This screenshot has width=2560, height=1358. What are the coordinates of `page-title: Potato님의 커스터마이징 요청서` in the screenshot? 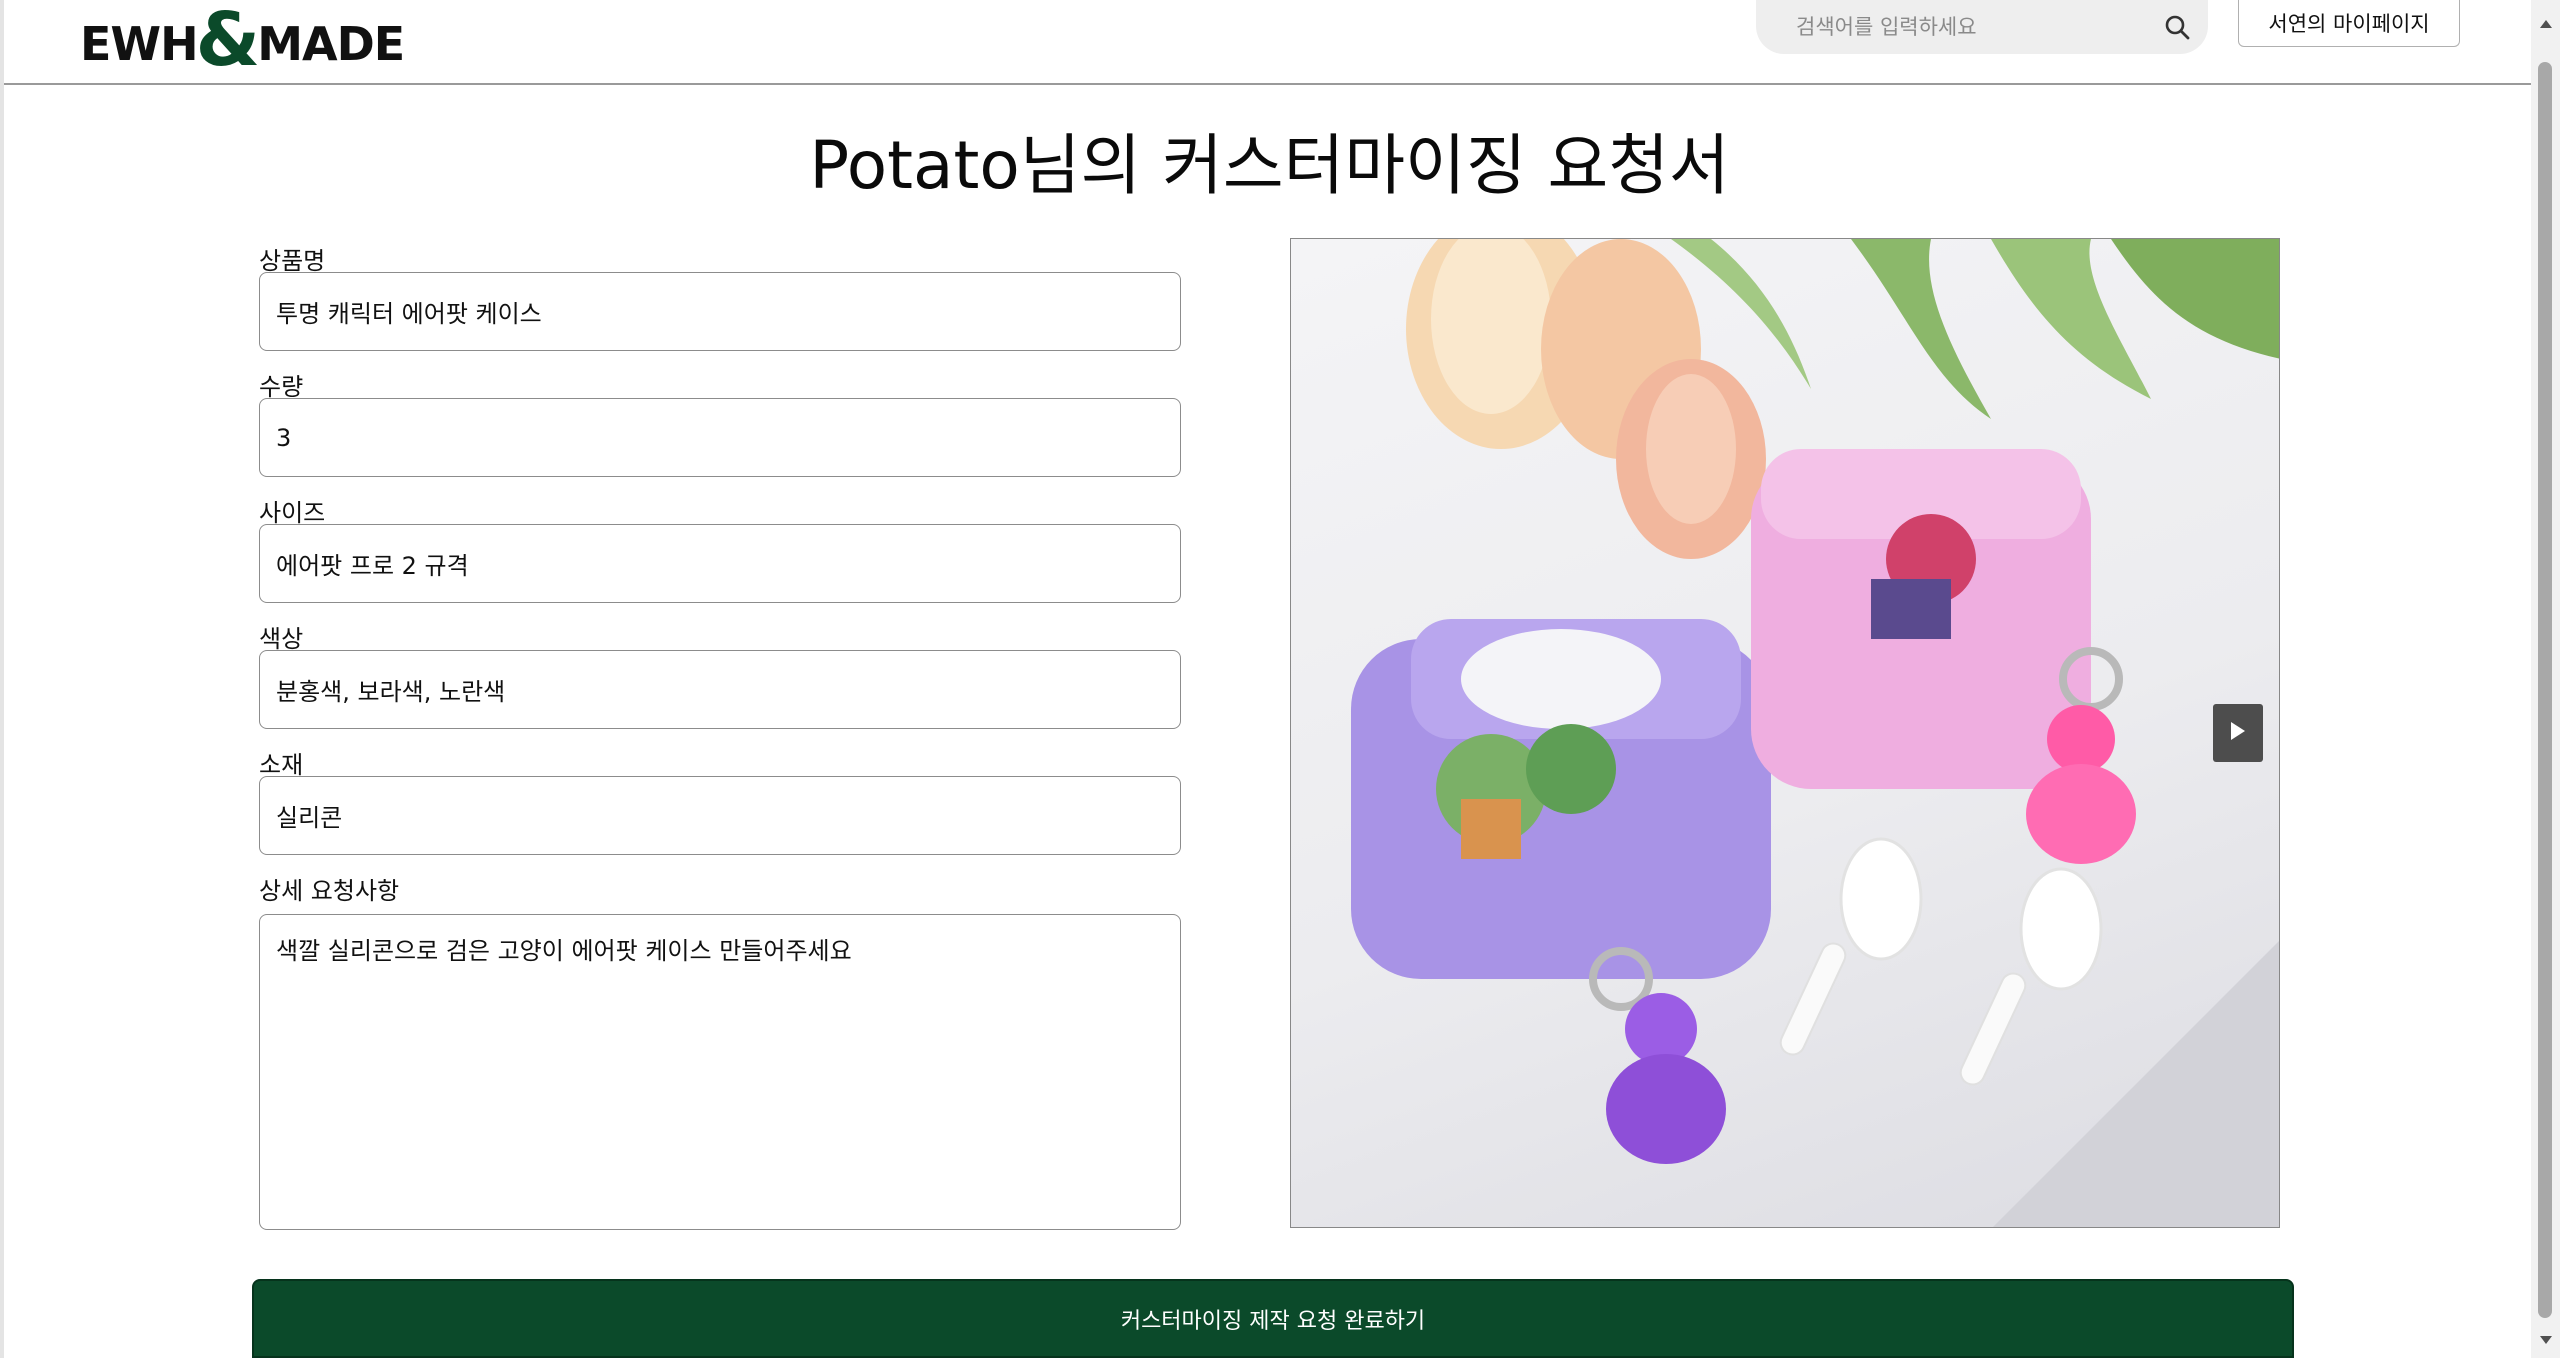 It's located at (1269, 165).